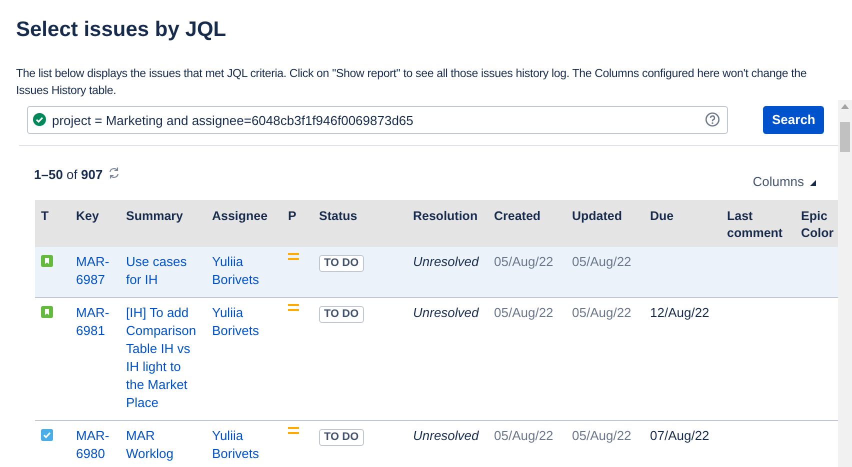 The width and height of the screenshot is (852, 467). I want to click on issue-key-link: MAR-6987, so click(95, 271).